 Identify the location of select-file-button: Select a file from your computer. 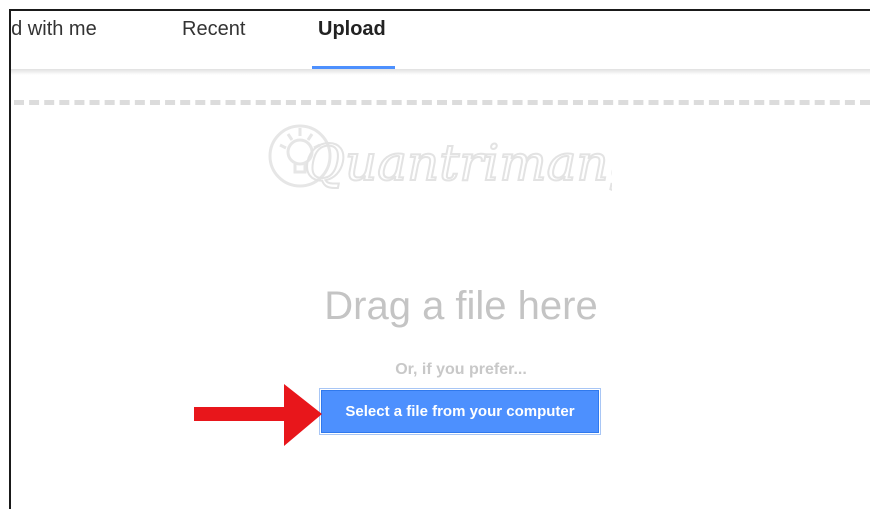
(460, 411).